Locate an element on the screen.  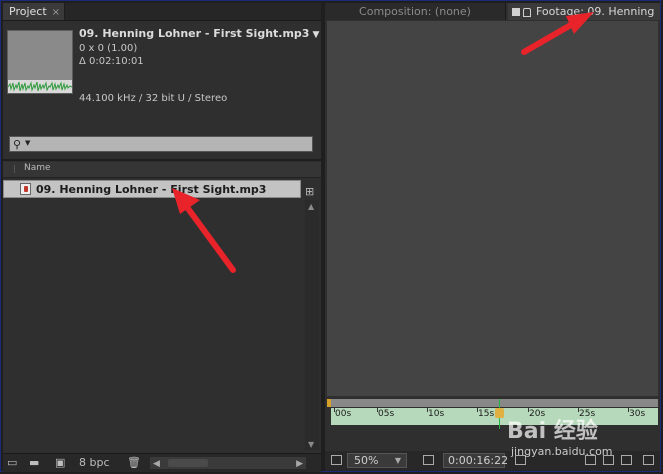
in-point-marker is located at coordinates (329, 403).